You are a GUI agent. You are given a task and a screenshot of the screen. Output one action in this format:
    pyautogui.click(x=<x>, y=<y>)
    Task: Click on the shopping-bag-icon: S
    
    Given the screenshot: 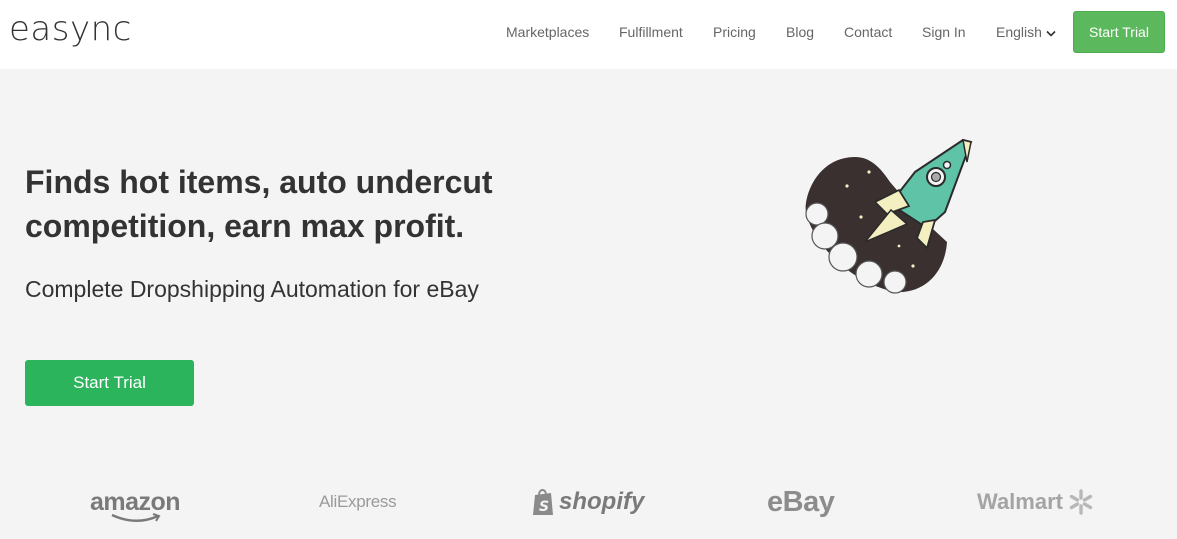 What is the action you would take?
    pyautogui.click(x=543, y=502)
    